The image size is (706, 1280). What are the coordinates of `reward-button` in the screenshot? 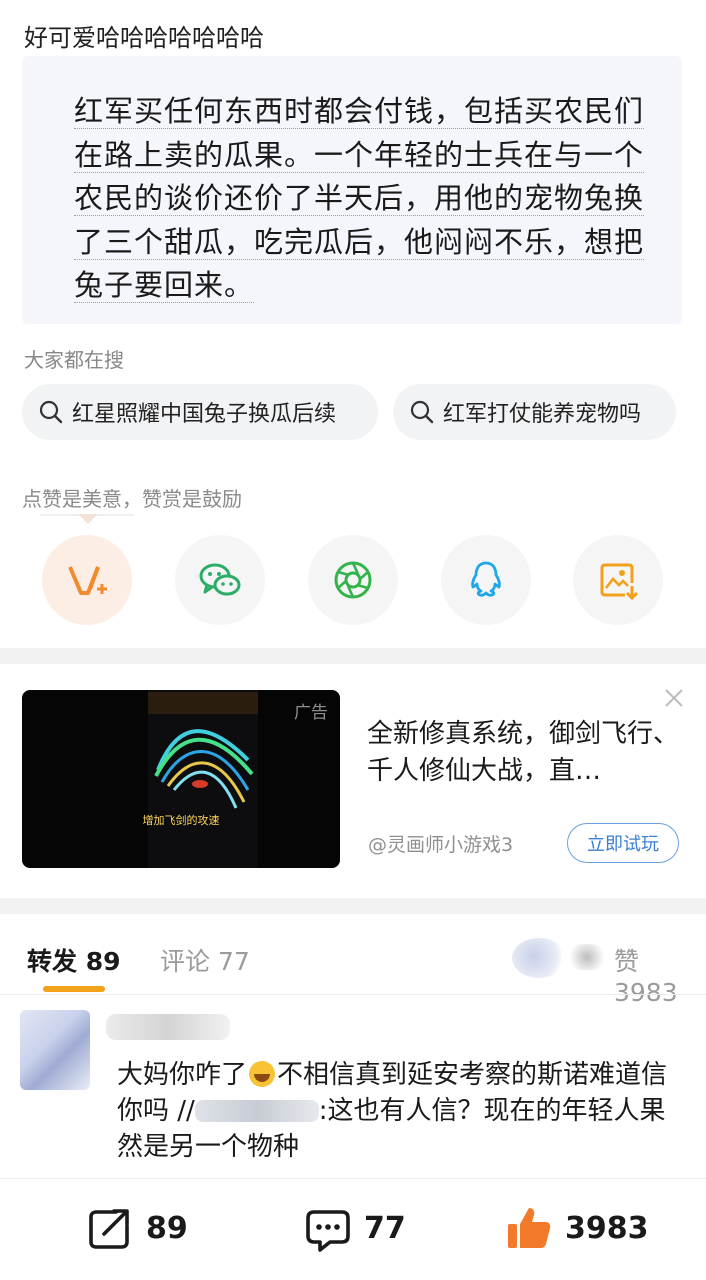 It's located at (87, 580).